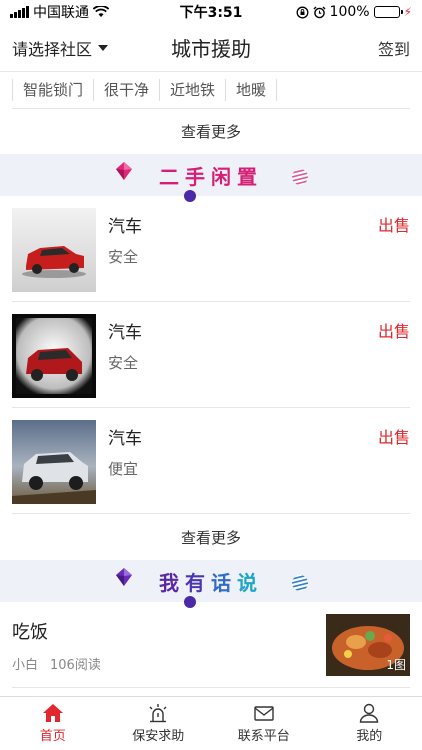 The height and width of the screenshot is (750, 422). Describe the element at coordinates (52, 49) in the screenshot. I see `community-select-label: 请选择社区` at that location.